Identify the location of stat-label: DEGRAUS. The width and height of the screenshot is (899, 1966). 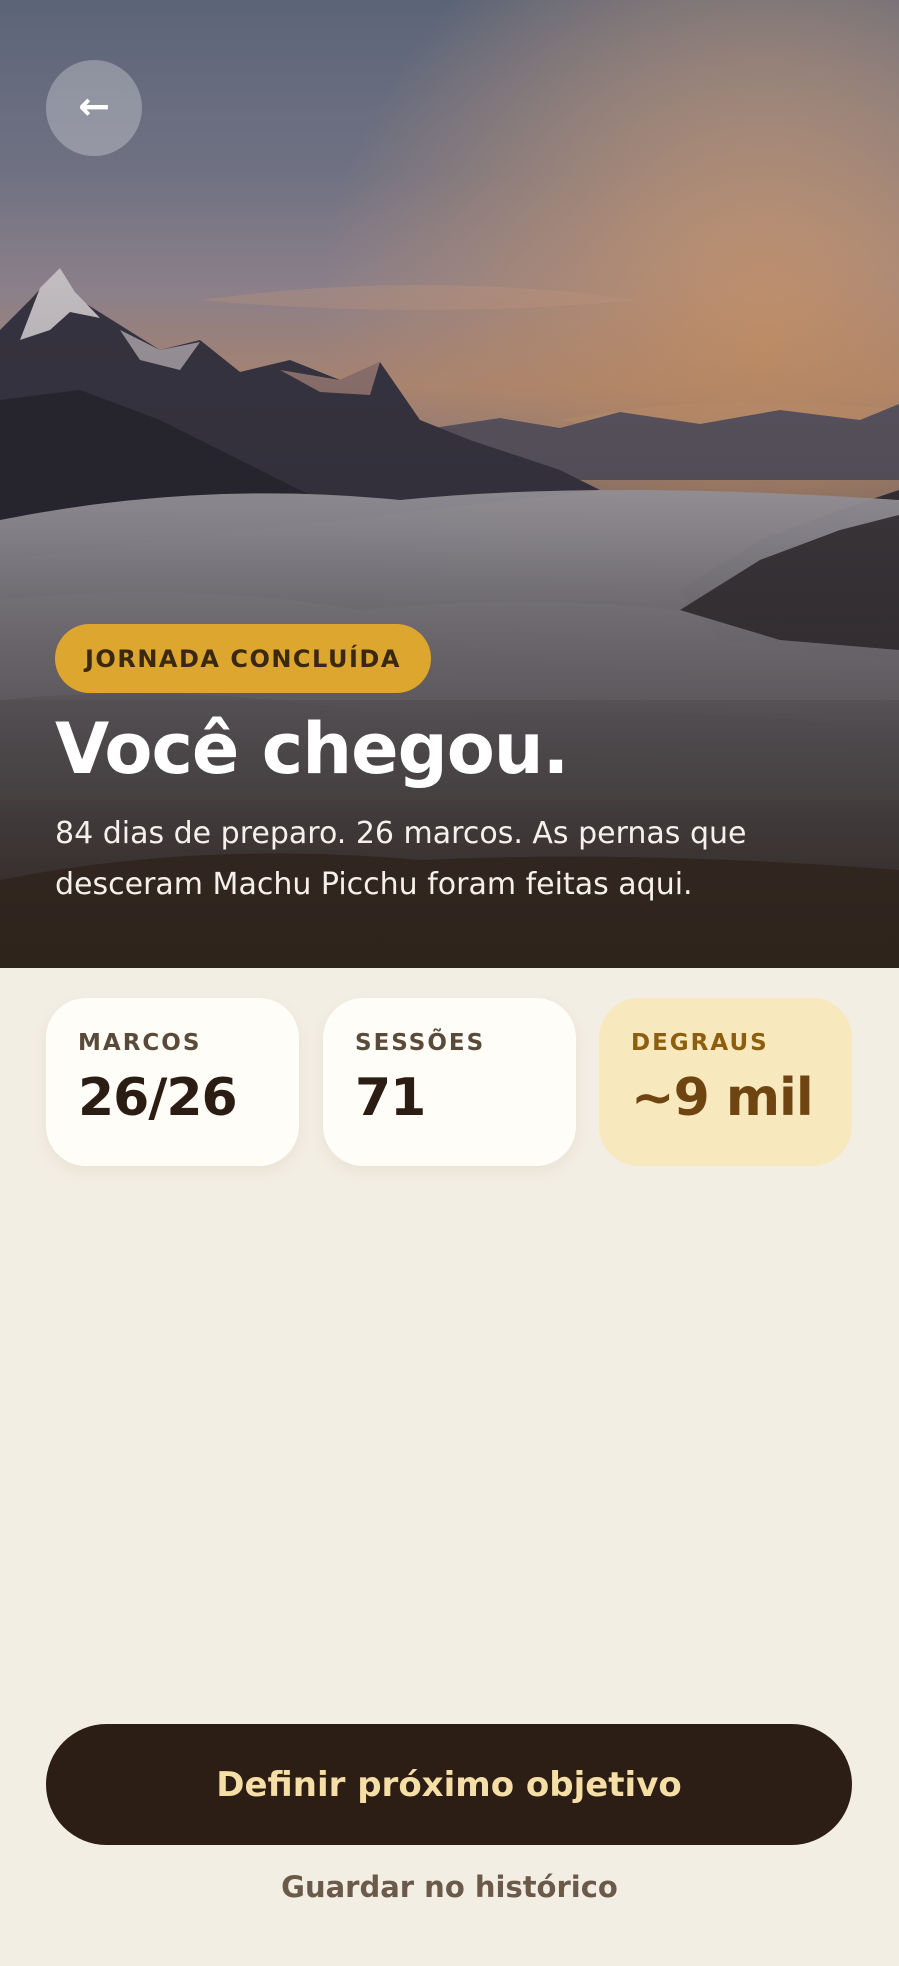
(700, 1043).